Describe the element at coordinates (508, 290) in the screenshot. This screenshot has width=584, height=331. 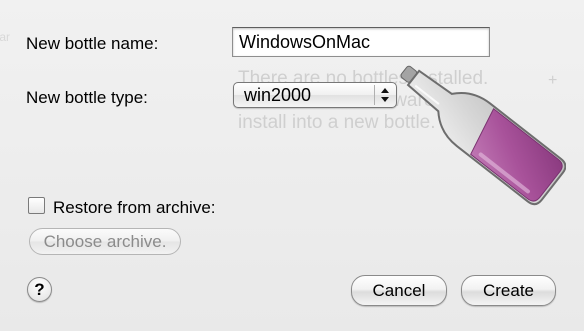
I see `create-button: Create` at that location.